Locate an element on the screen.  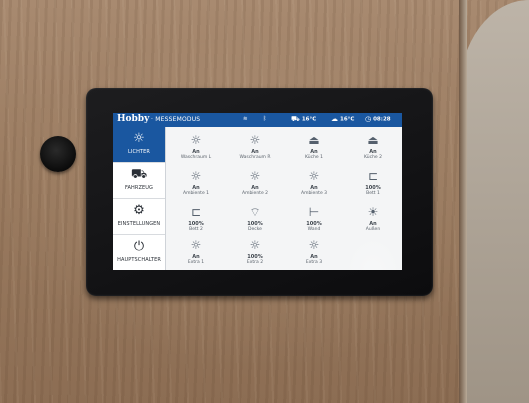
wall-knob is located at coordinates (58, 154).